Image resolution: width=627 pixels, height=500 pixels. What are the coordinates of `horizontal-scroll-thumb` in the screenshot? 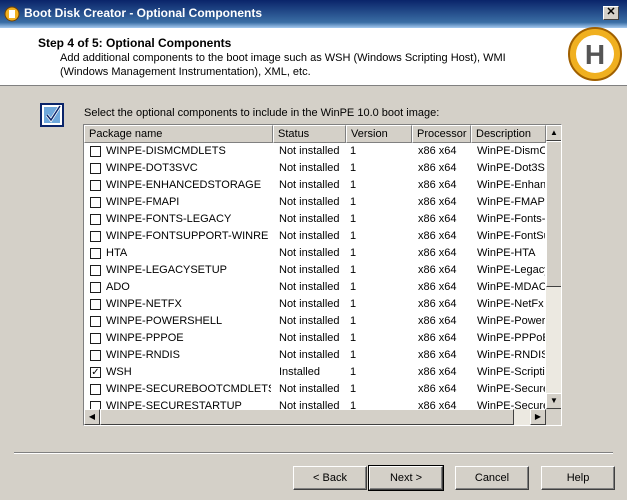 It's located at (307, 417).